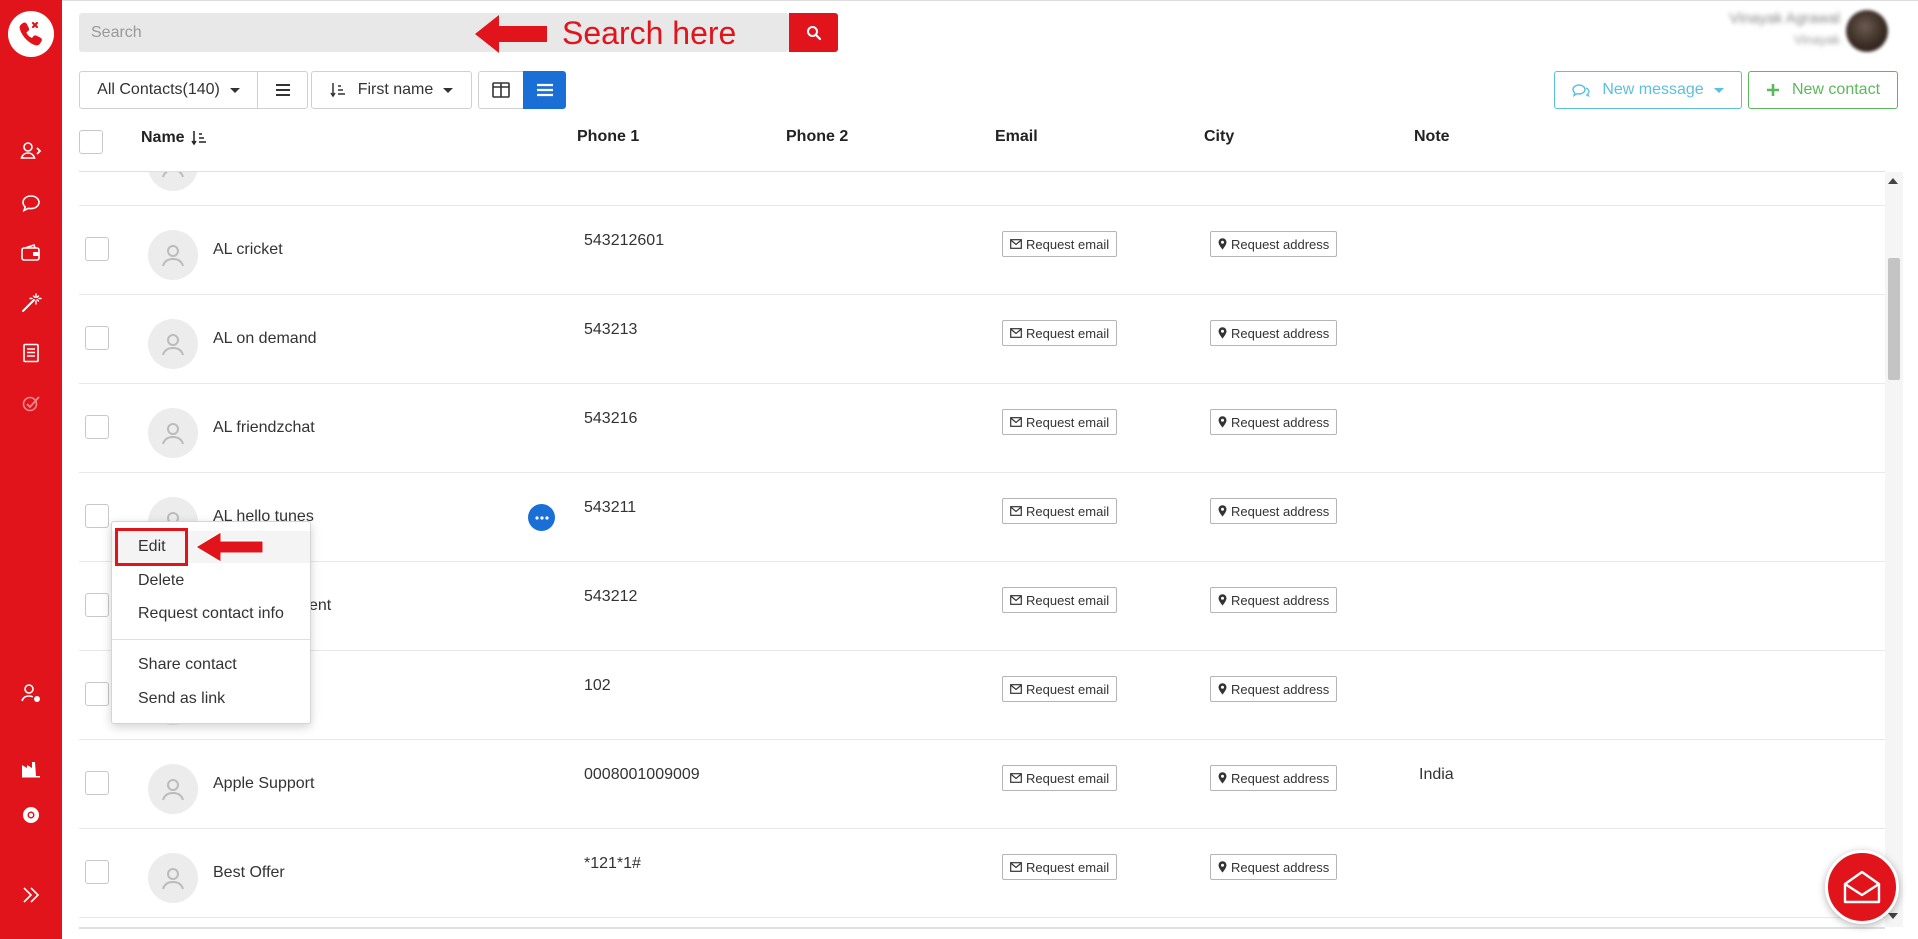 Image resolution: width=1918 pixels, height=939 pixels. What do you see at coordinates (248, 250) in the screenshot?
I see `contact-name: AL cricket` at bounding box center [248, 250].